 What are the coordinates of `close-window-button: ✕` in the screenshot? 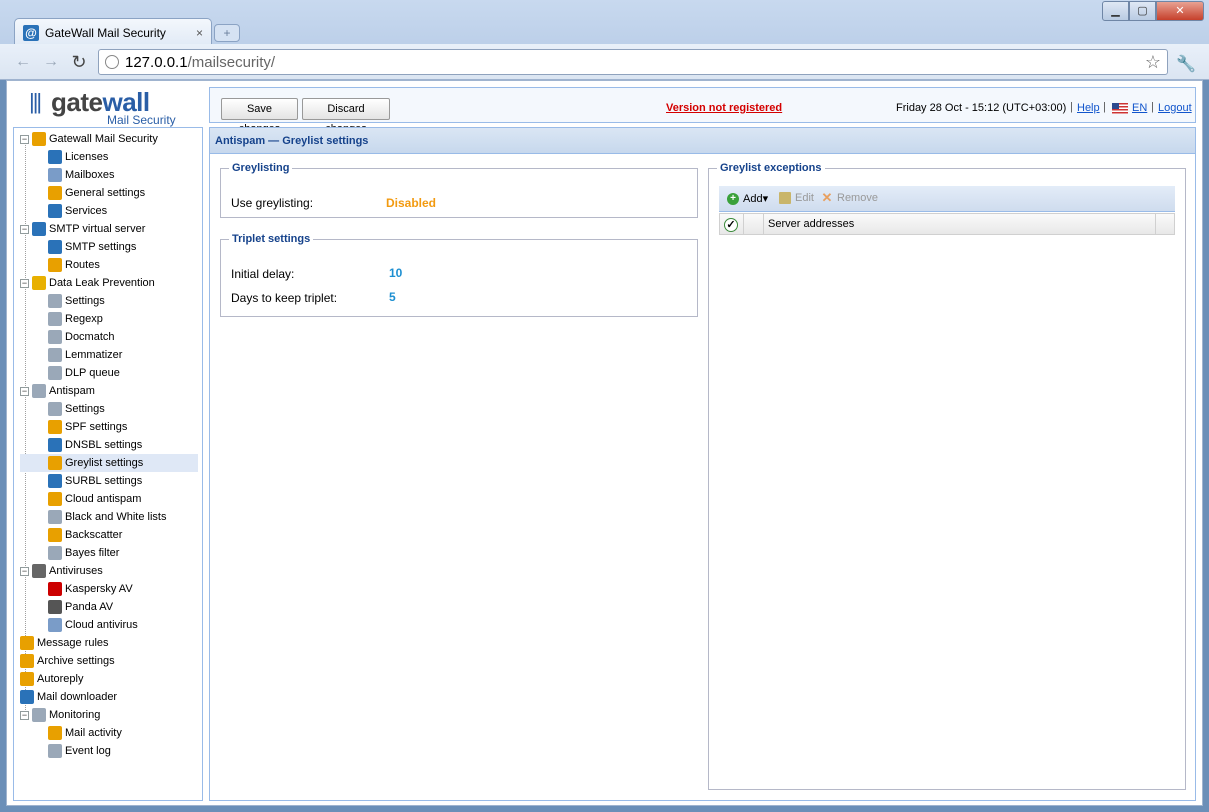 It's located at (1180, 11).